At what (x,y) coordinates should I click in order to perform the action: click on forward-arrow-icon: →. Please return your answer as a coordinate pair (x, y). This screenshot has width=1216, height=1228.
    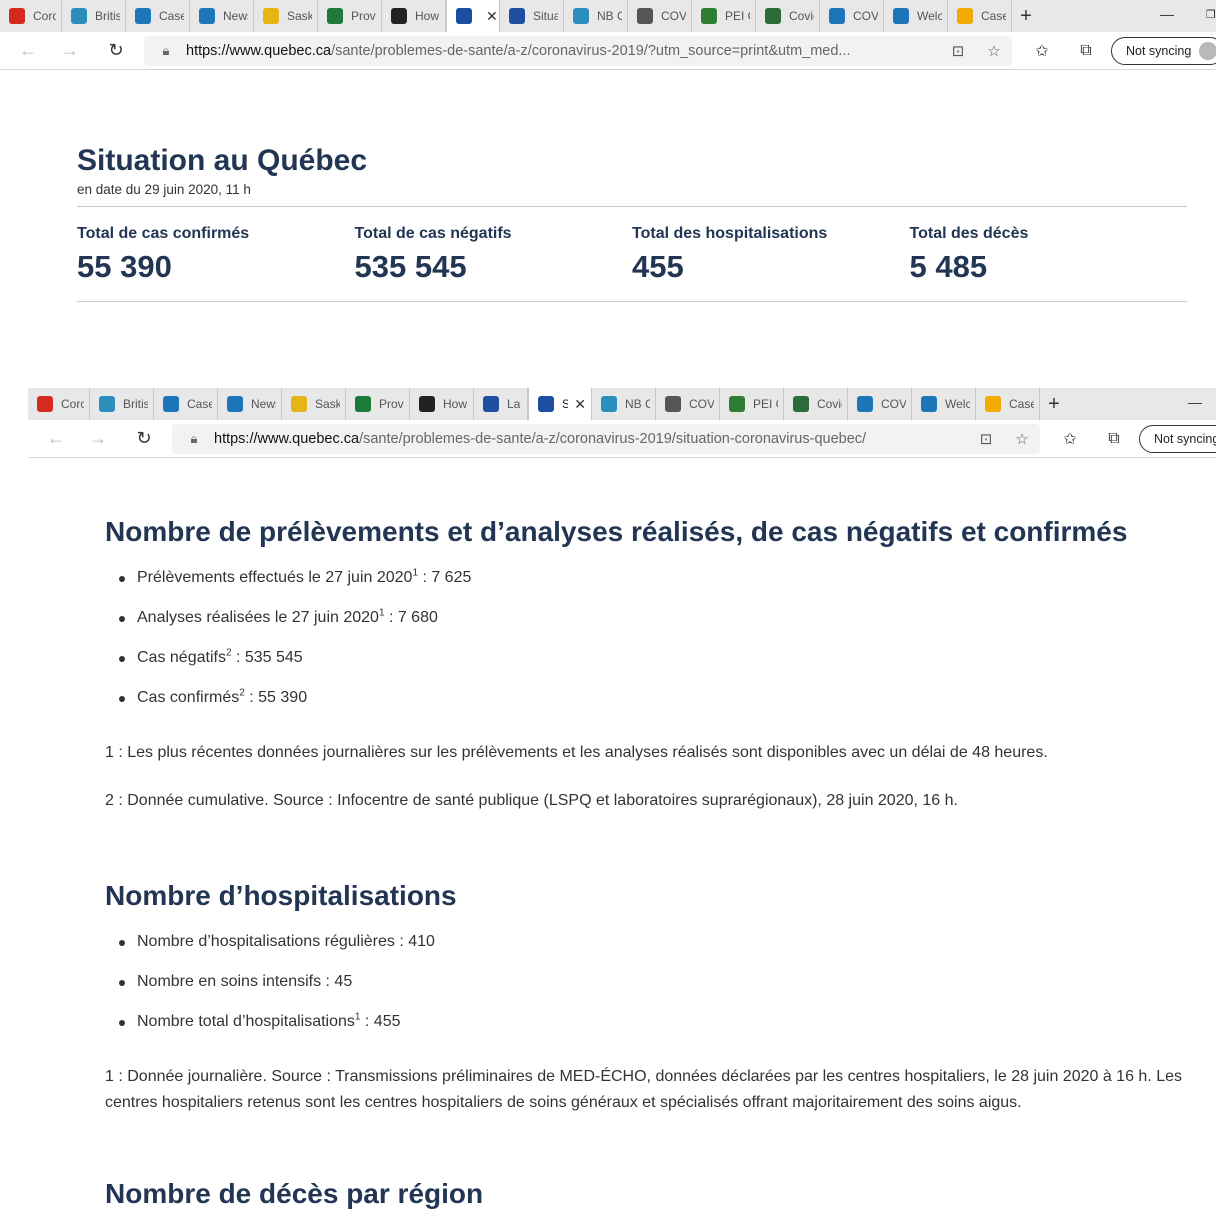
    Looking at the image, I should click on (98, 438).